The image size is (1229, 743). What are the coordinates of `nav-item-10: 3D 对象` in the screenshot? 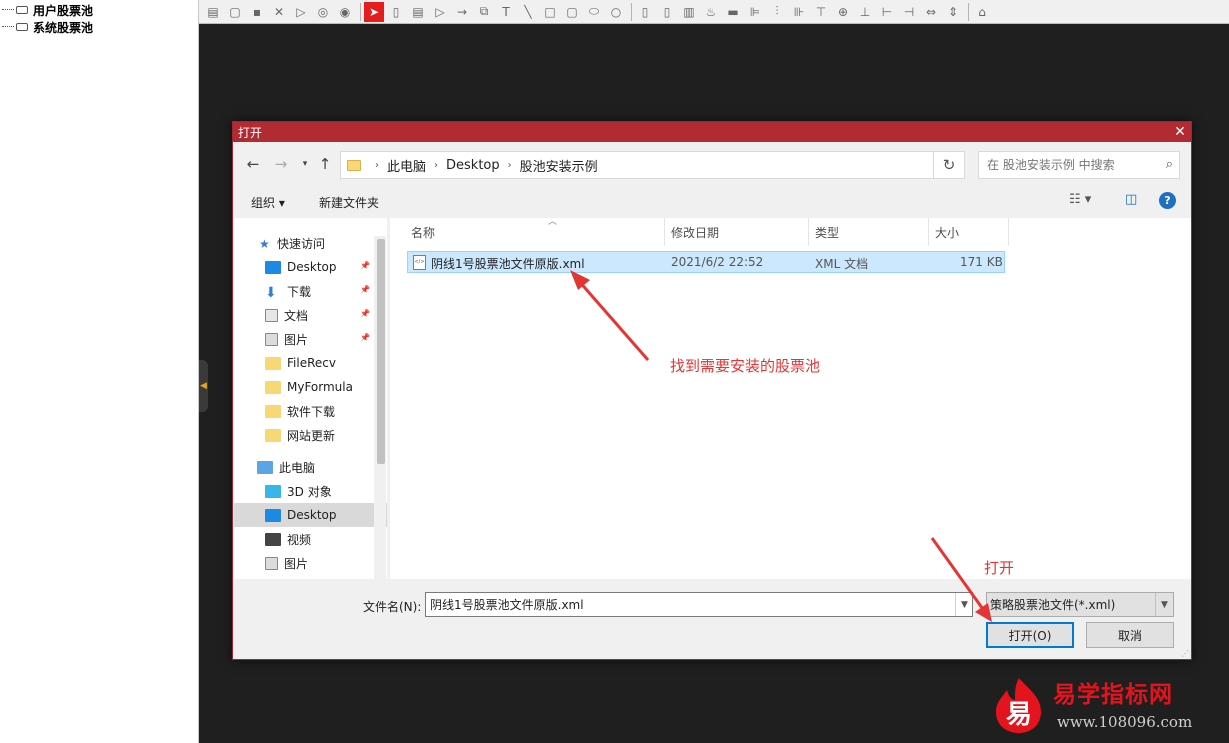 It's located at (310, 491).